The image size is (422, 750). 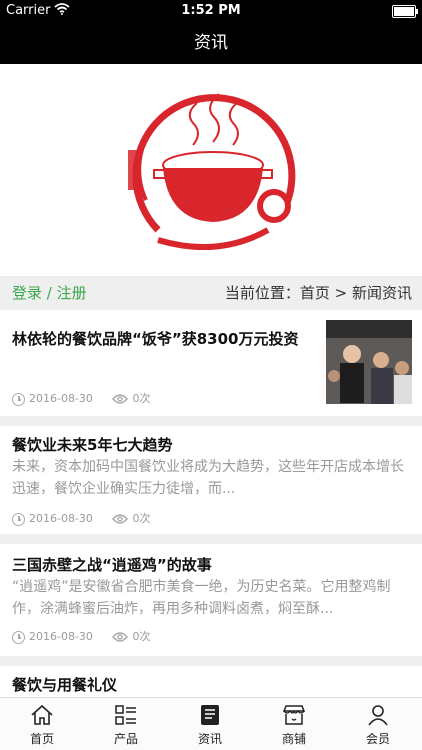 I want to click on brand-logo, so click(x=212, y=172).